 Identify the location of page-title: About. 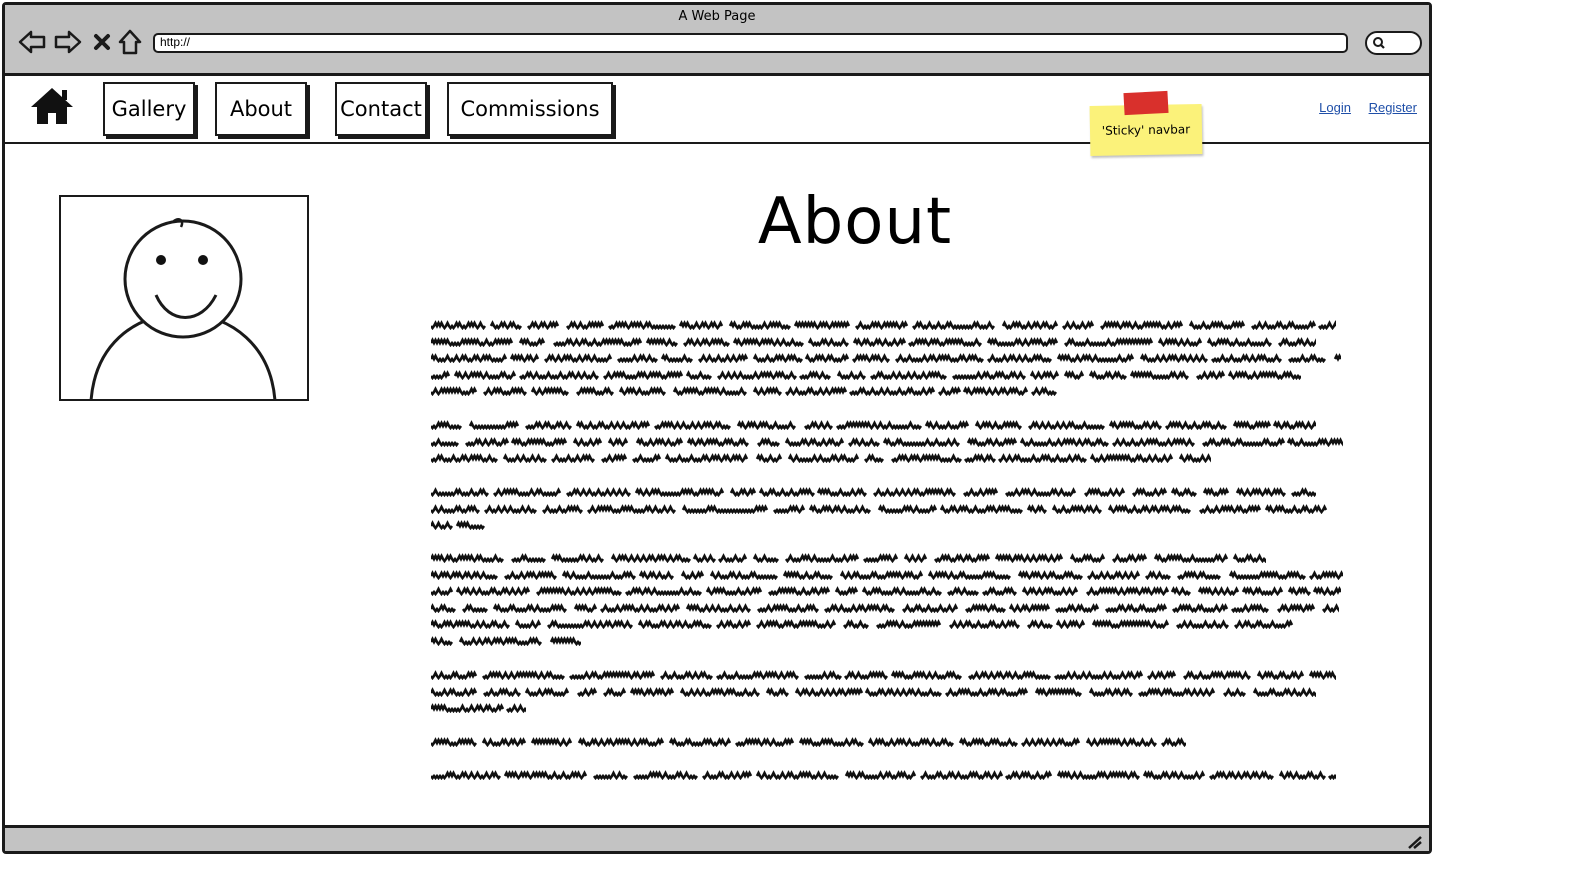
(855, 222).